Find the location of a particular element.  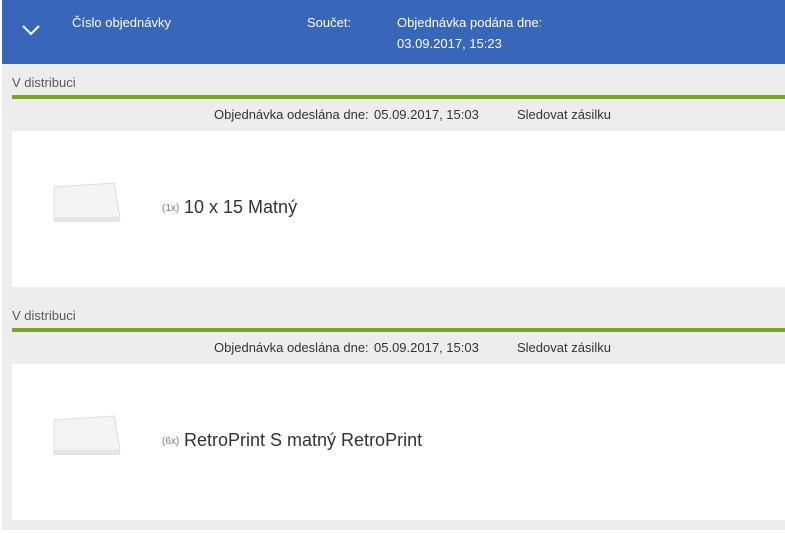

chevron-down-icon is located at coordinates (31, 30).